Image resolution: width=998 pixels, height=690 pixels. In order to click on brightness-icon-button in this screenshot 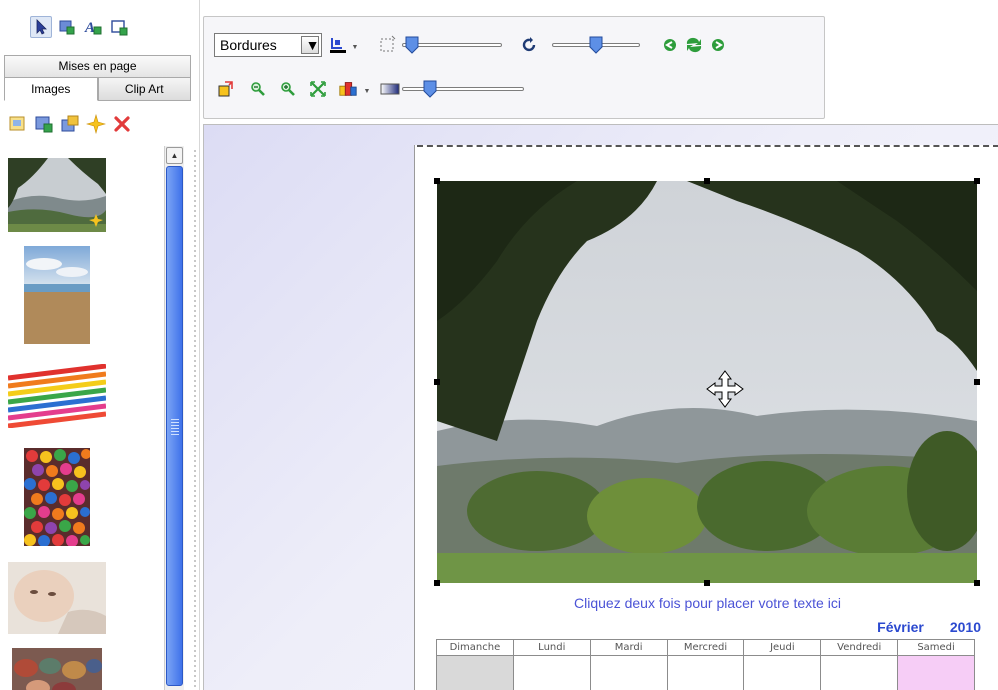, I will do `click(390, 89)`.